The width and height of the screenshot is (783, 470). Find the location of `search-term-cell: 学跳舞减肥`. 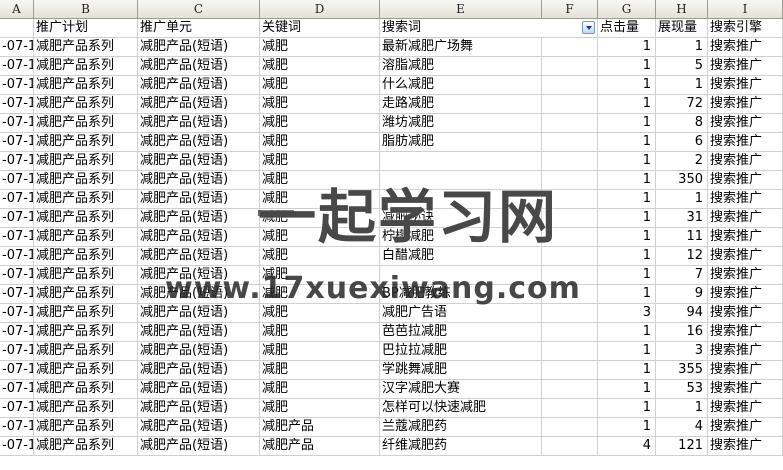

search-term-cell: 学跳舞减肥 is located at coordinates (461, 370).